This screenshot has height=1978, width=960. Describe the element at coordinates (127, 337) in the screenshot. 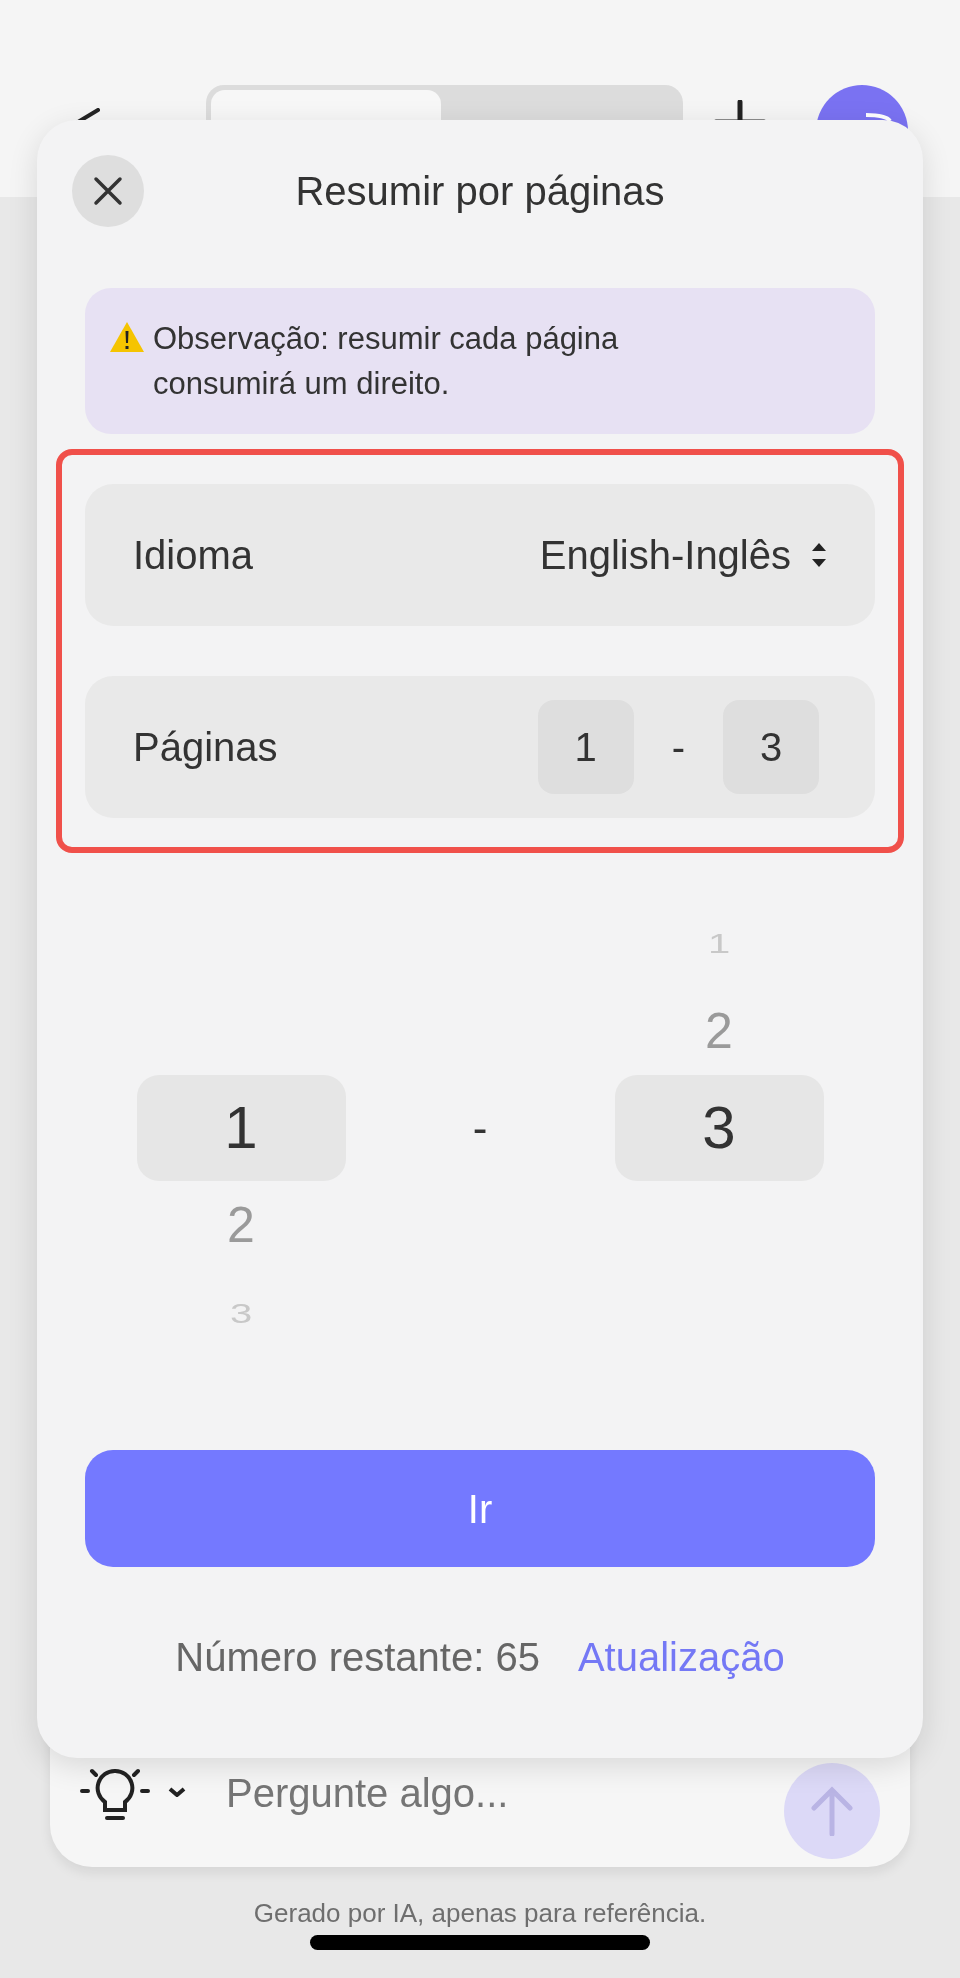

I see `warning-icon` at that location.